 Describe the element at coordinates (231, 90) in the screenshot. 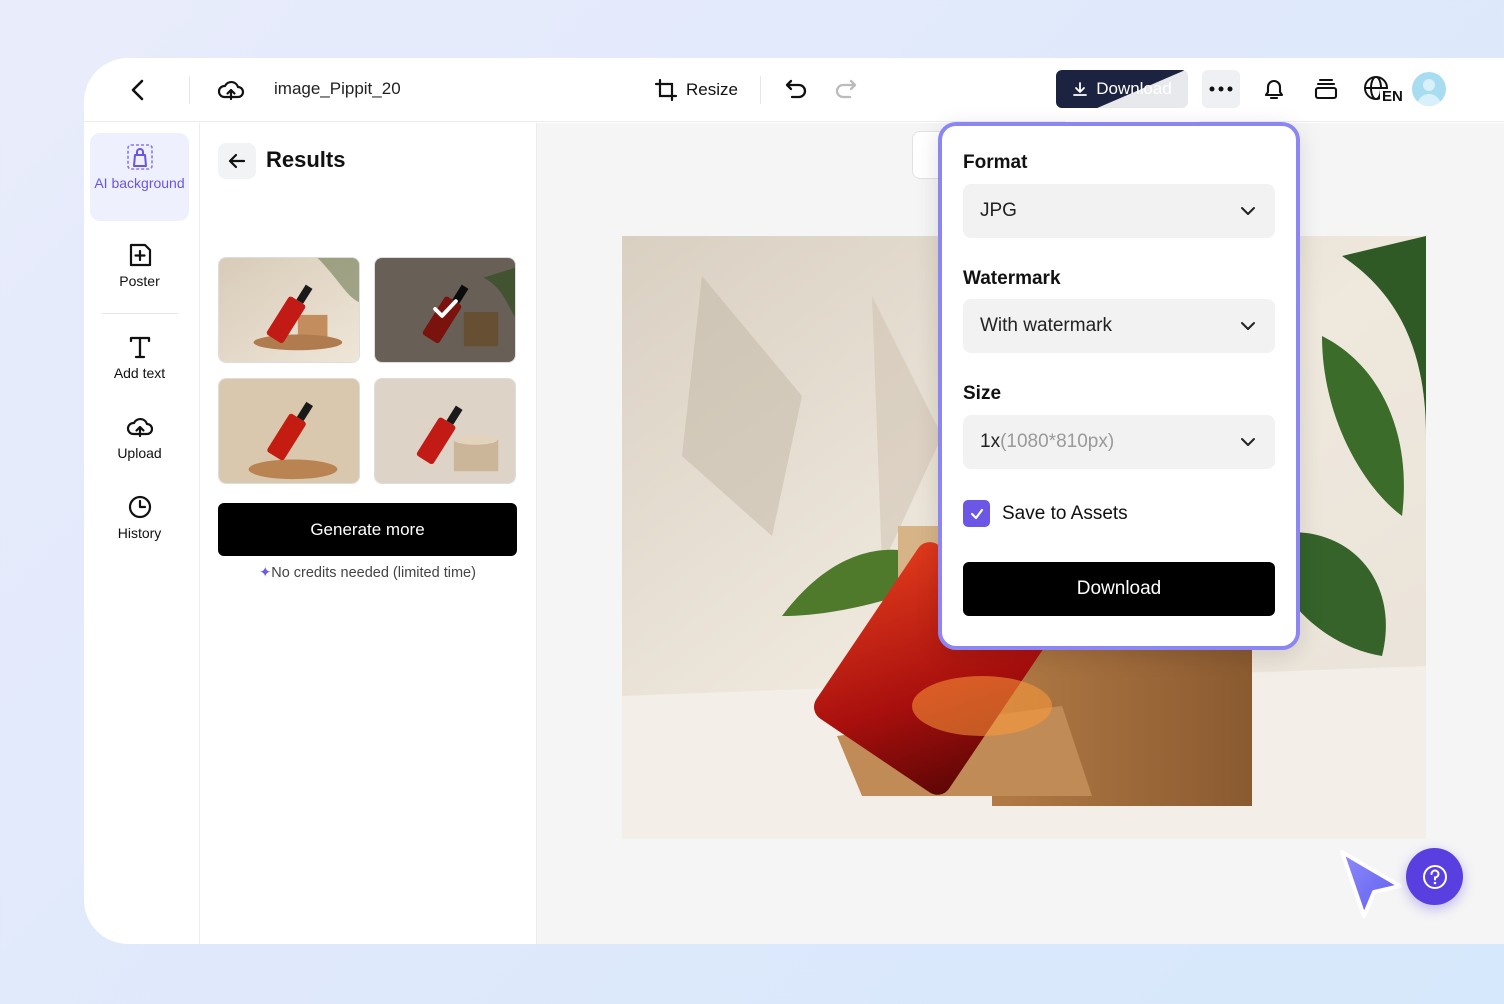

I see `cloud-sync-icon` at that location.